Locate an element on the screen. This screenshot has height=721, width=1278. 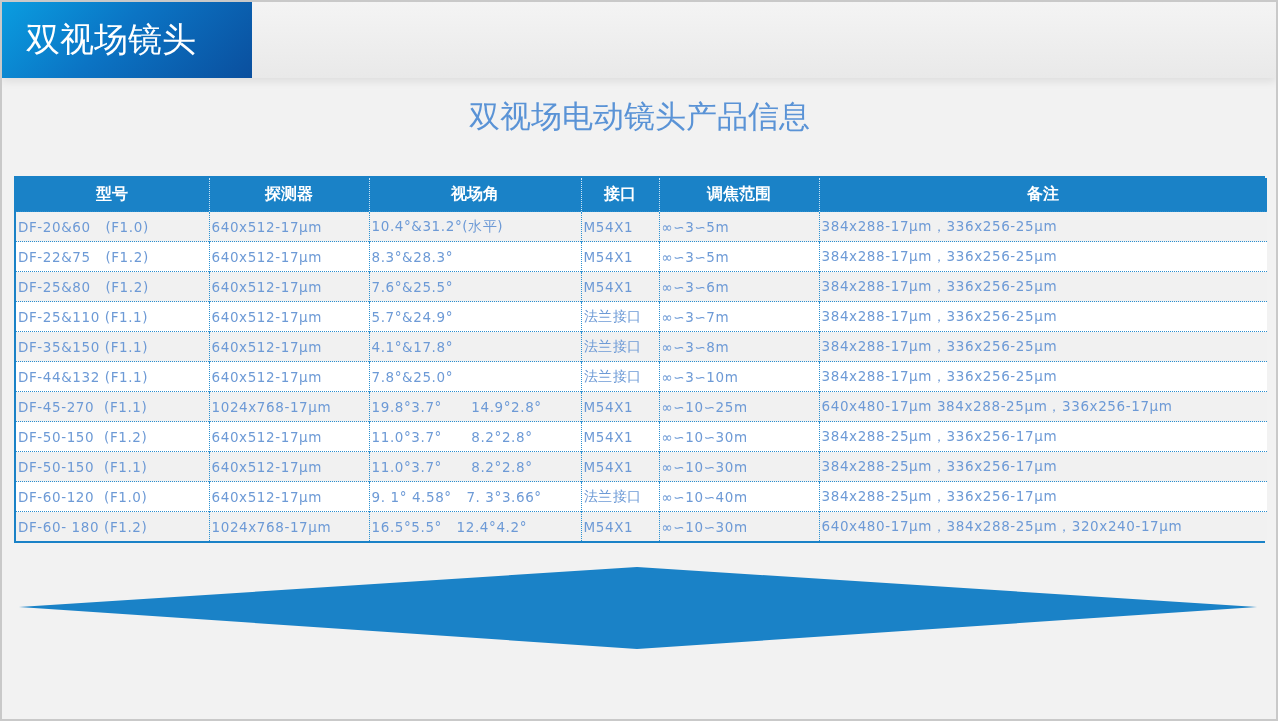
table-cell: DF-20&60 (F1.0) is located at coordinates (112, 226).